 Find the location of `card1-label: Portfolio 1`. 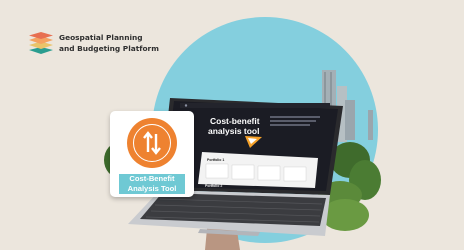

card1-label: Portfolio 1 is located at coordinates (215, 160).